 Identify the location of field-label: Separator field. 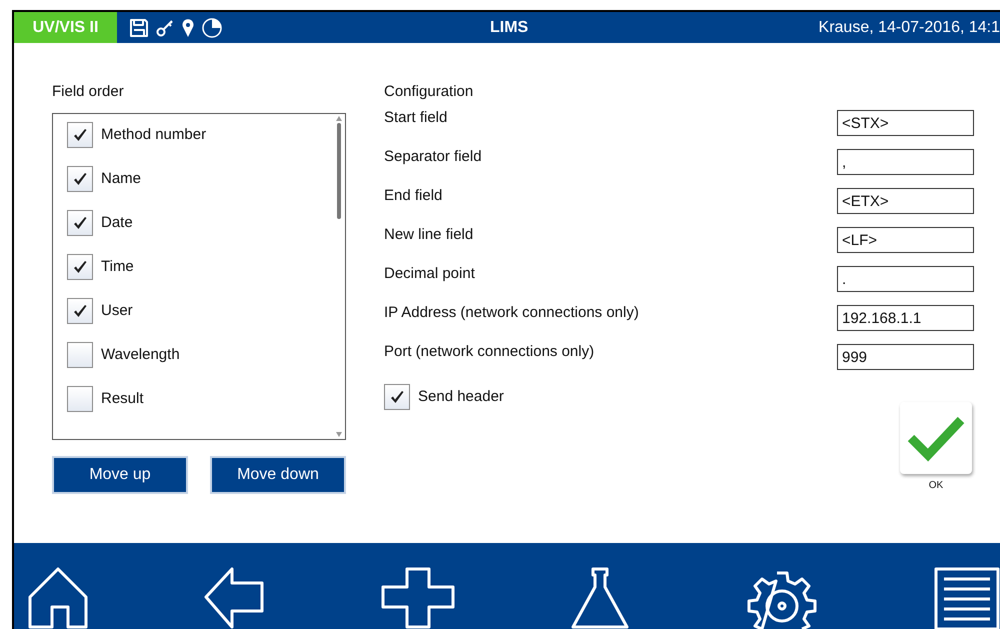
(433, 157).